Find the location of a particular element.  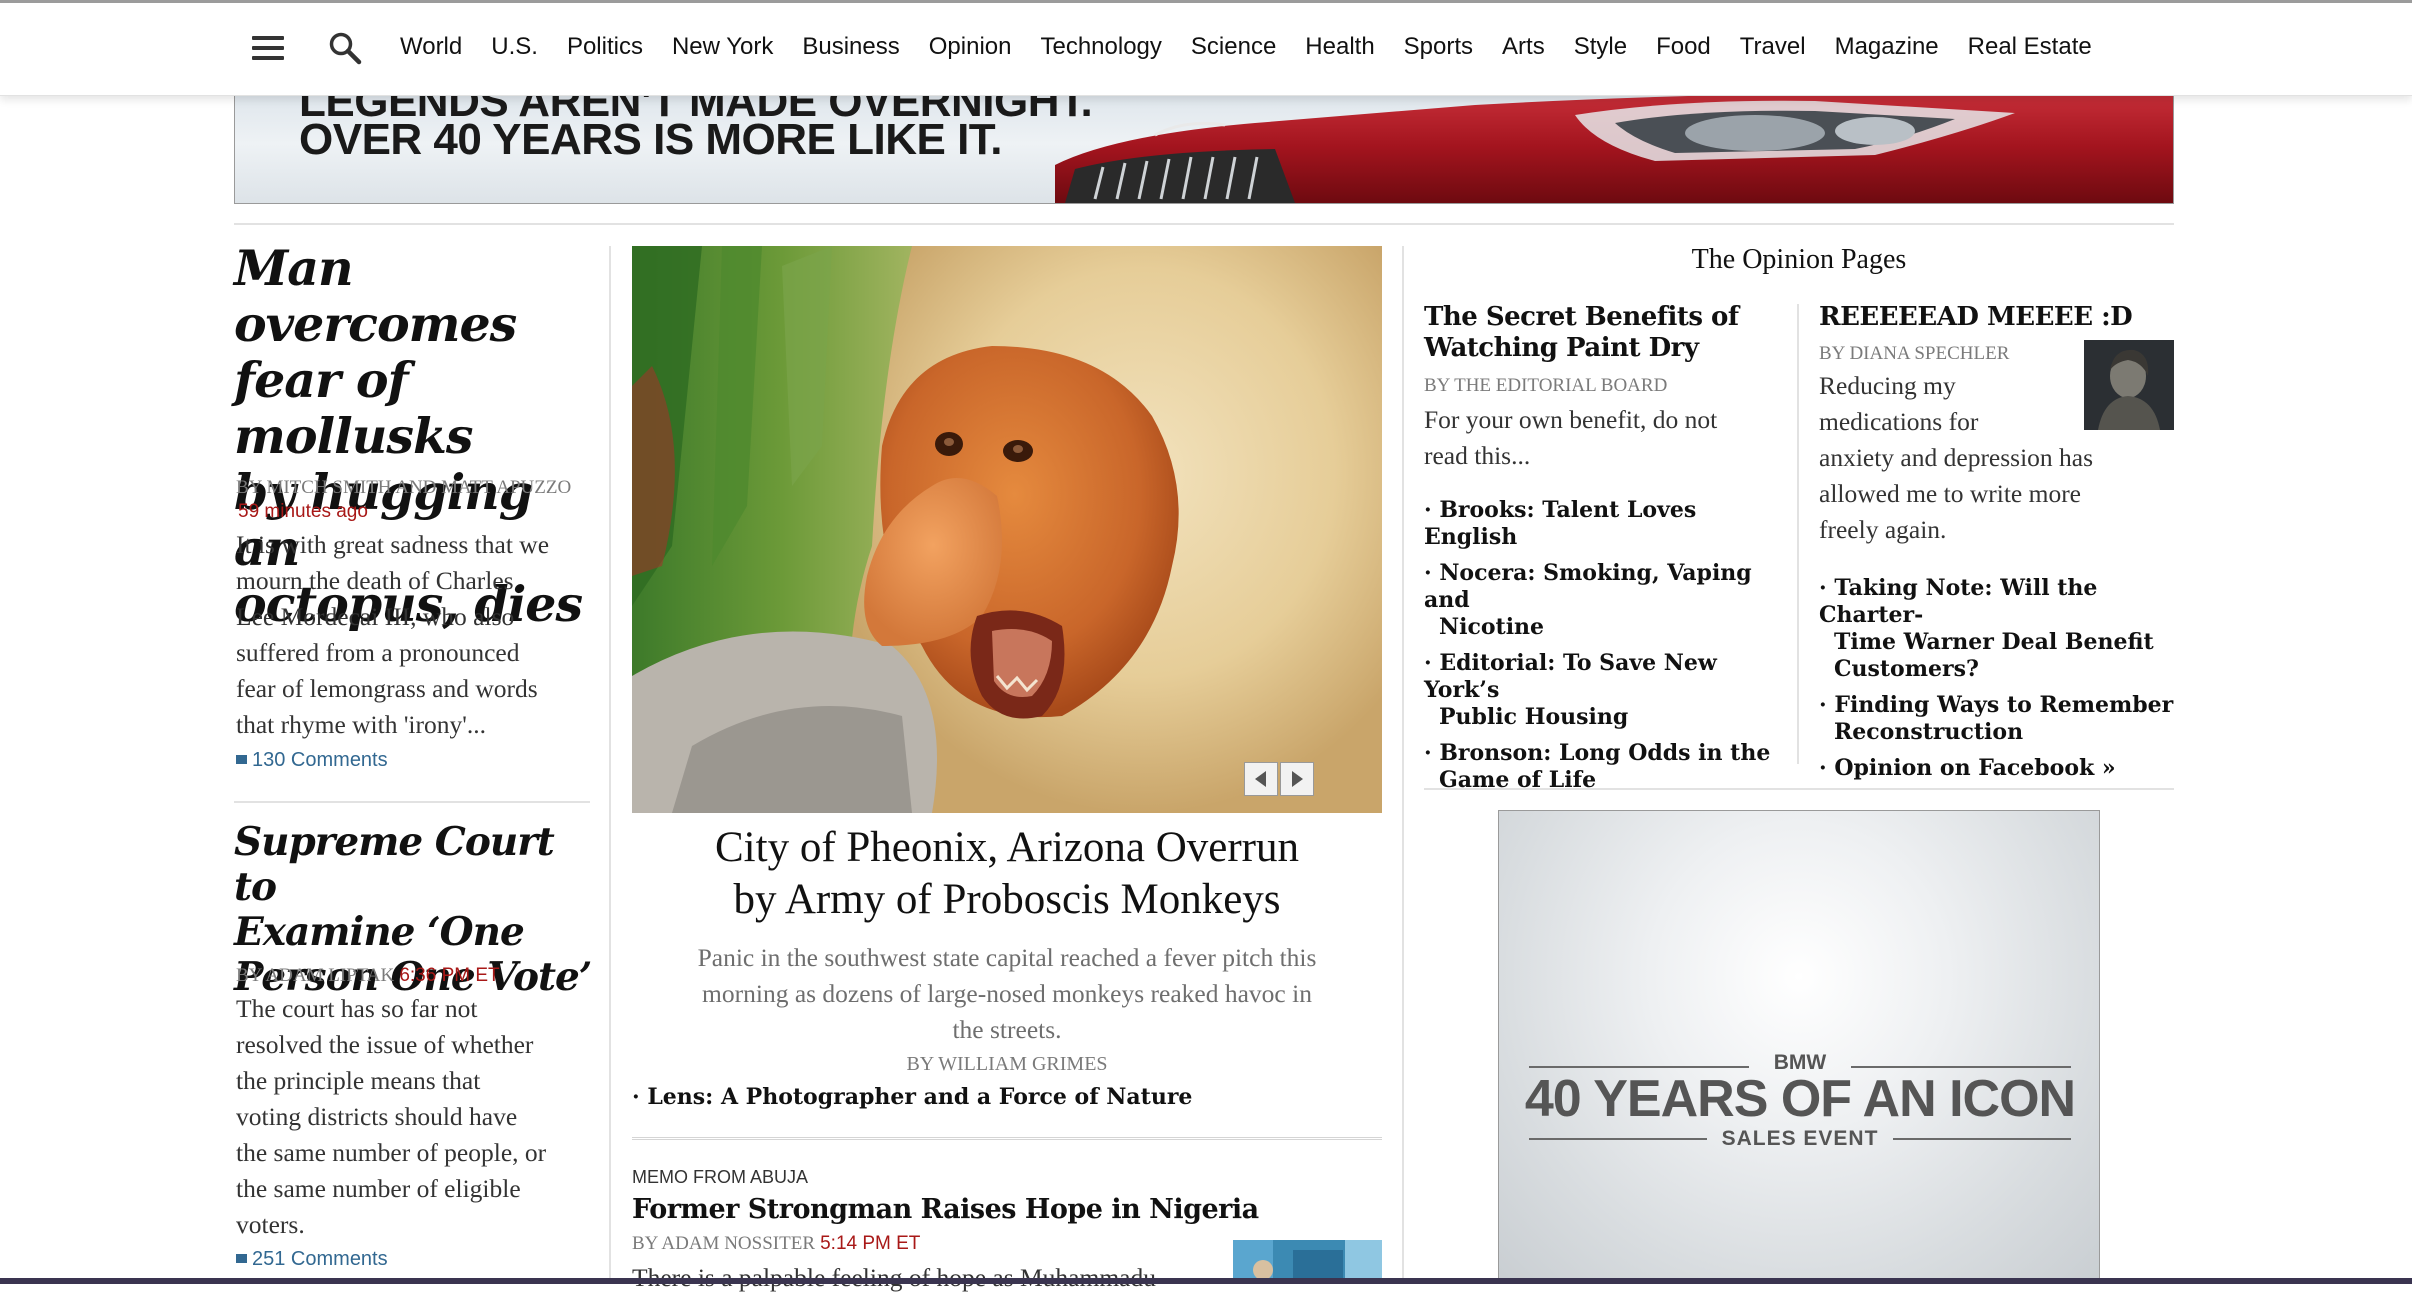

opinion-link-facebook: · Opinion on Facebook » is located at coordinates (1996, 768).